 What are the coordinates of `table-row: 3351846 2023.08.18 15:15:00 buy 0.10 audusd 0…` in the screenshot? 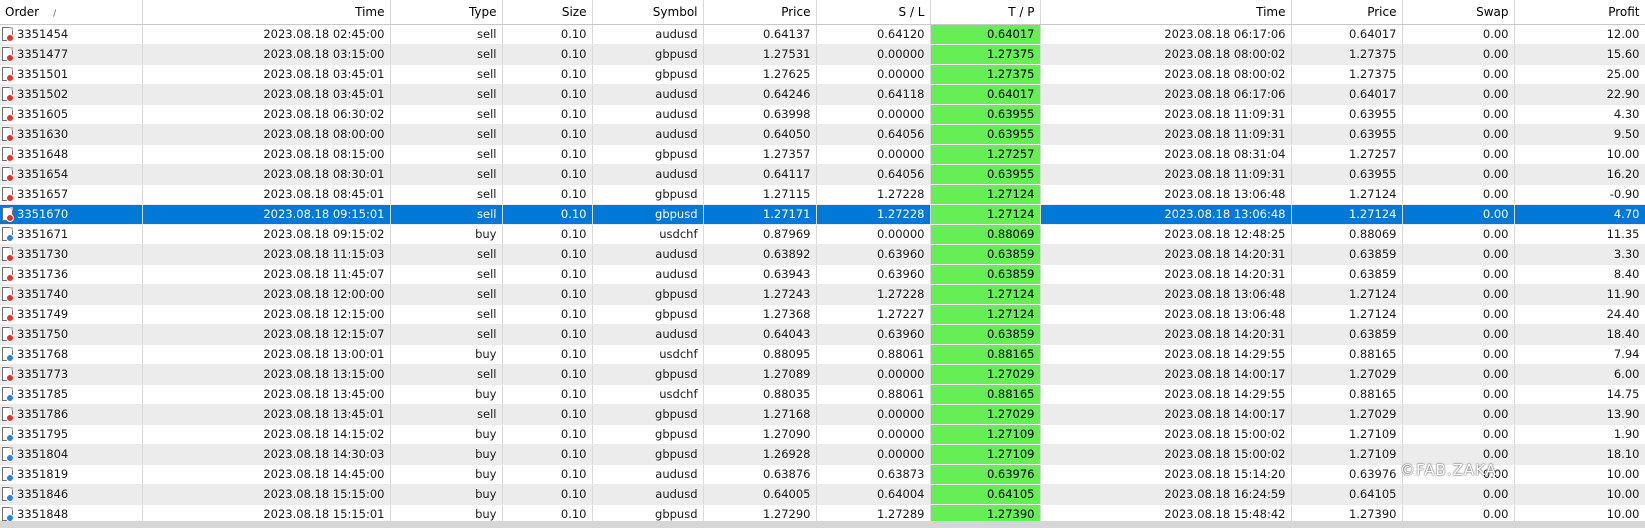 It's located at (822, 494).